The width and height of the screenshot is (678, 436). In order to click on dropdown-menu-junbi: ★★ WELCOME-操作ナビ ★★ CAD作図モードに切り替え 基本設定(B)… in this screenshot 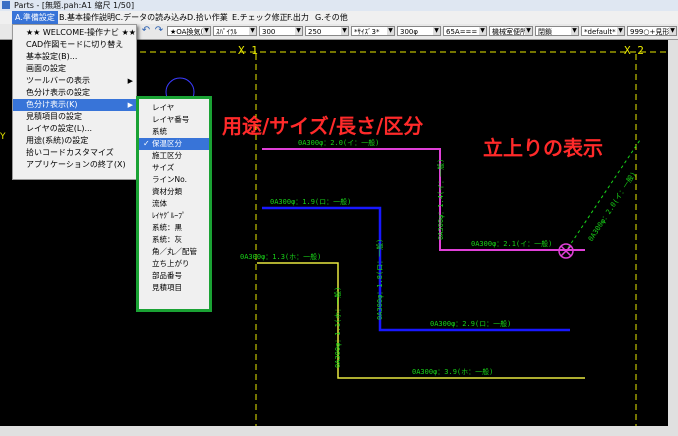, I will do `click(74, 102)`.